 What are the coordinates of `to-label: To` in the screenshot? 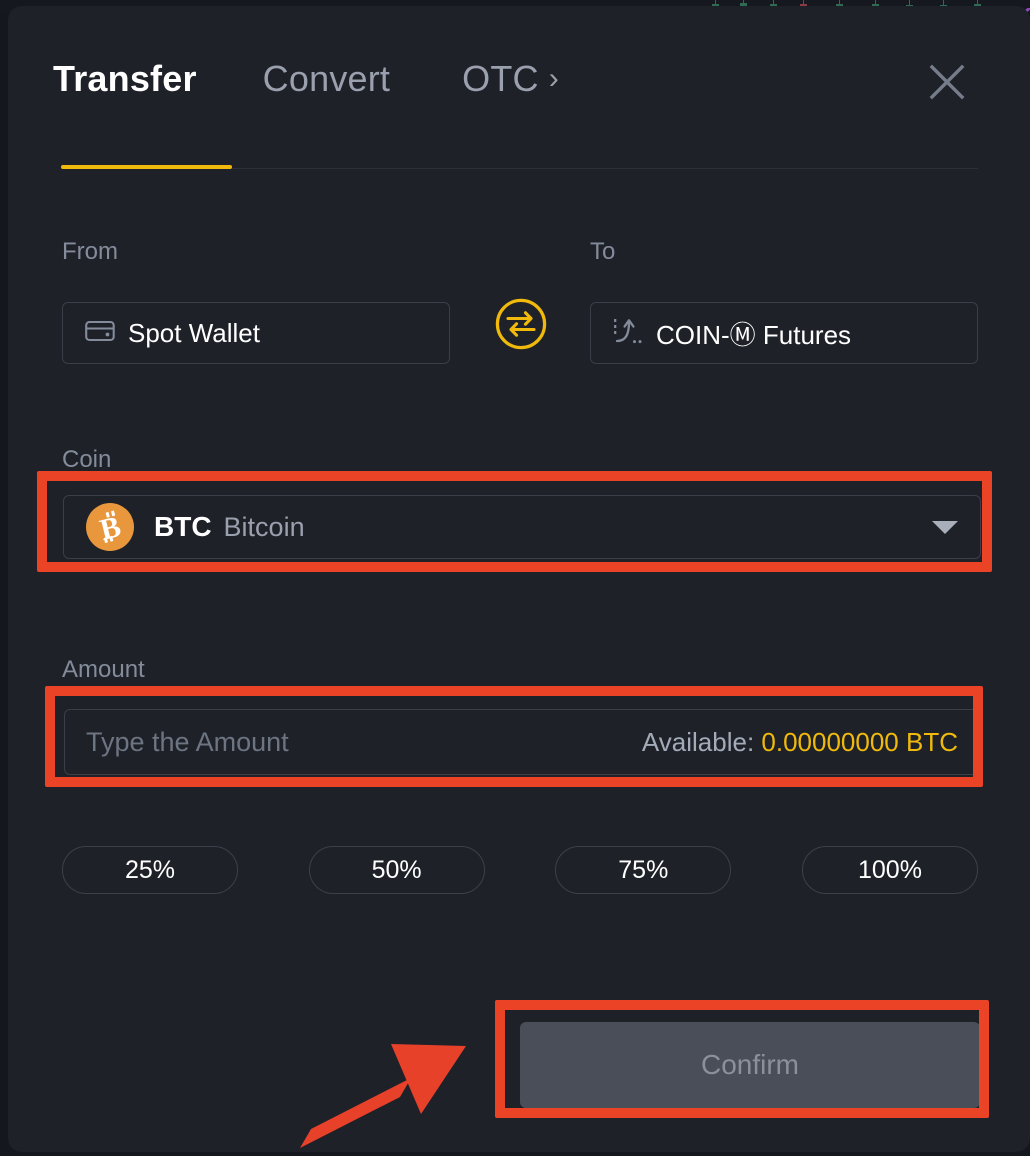 It's located at (603, 251).